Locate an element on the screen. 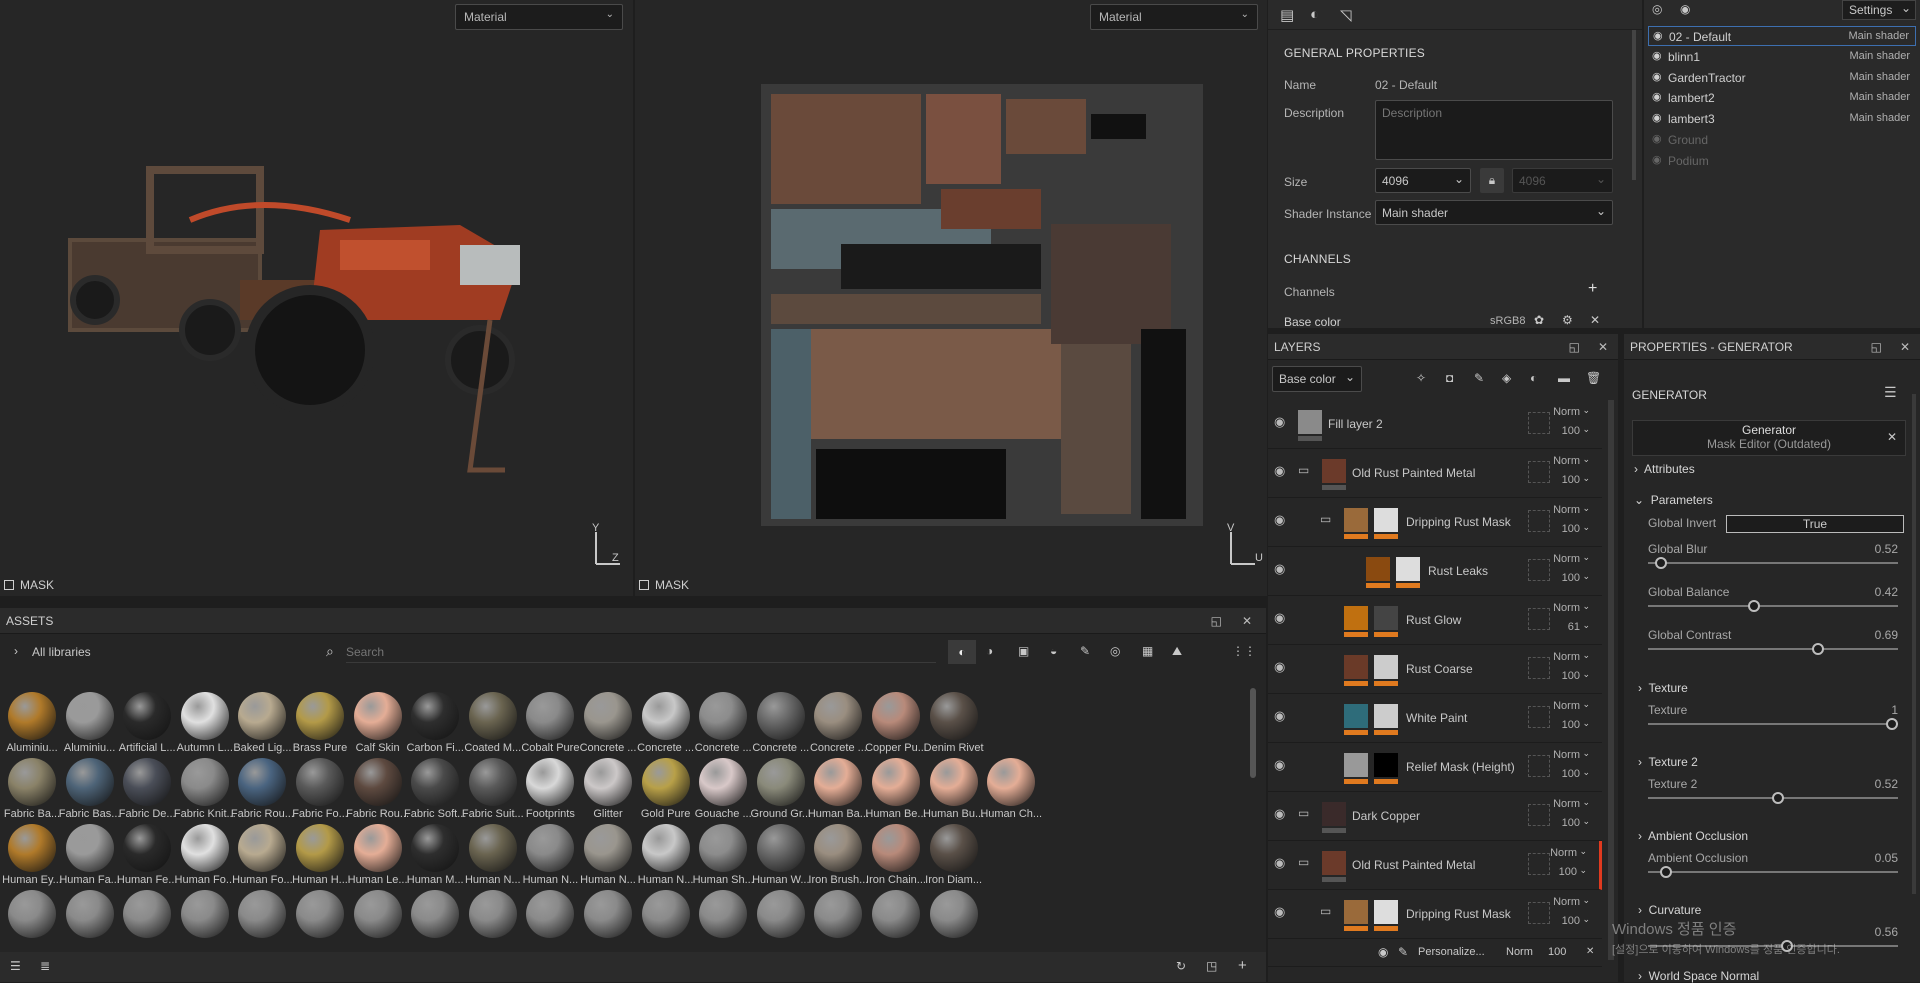 The image size is (1920, 983). channel-remove-icon: ✕ is located at coordinates (1595, 320).